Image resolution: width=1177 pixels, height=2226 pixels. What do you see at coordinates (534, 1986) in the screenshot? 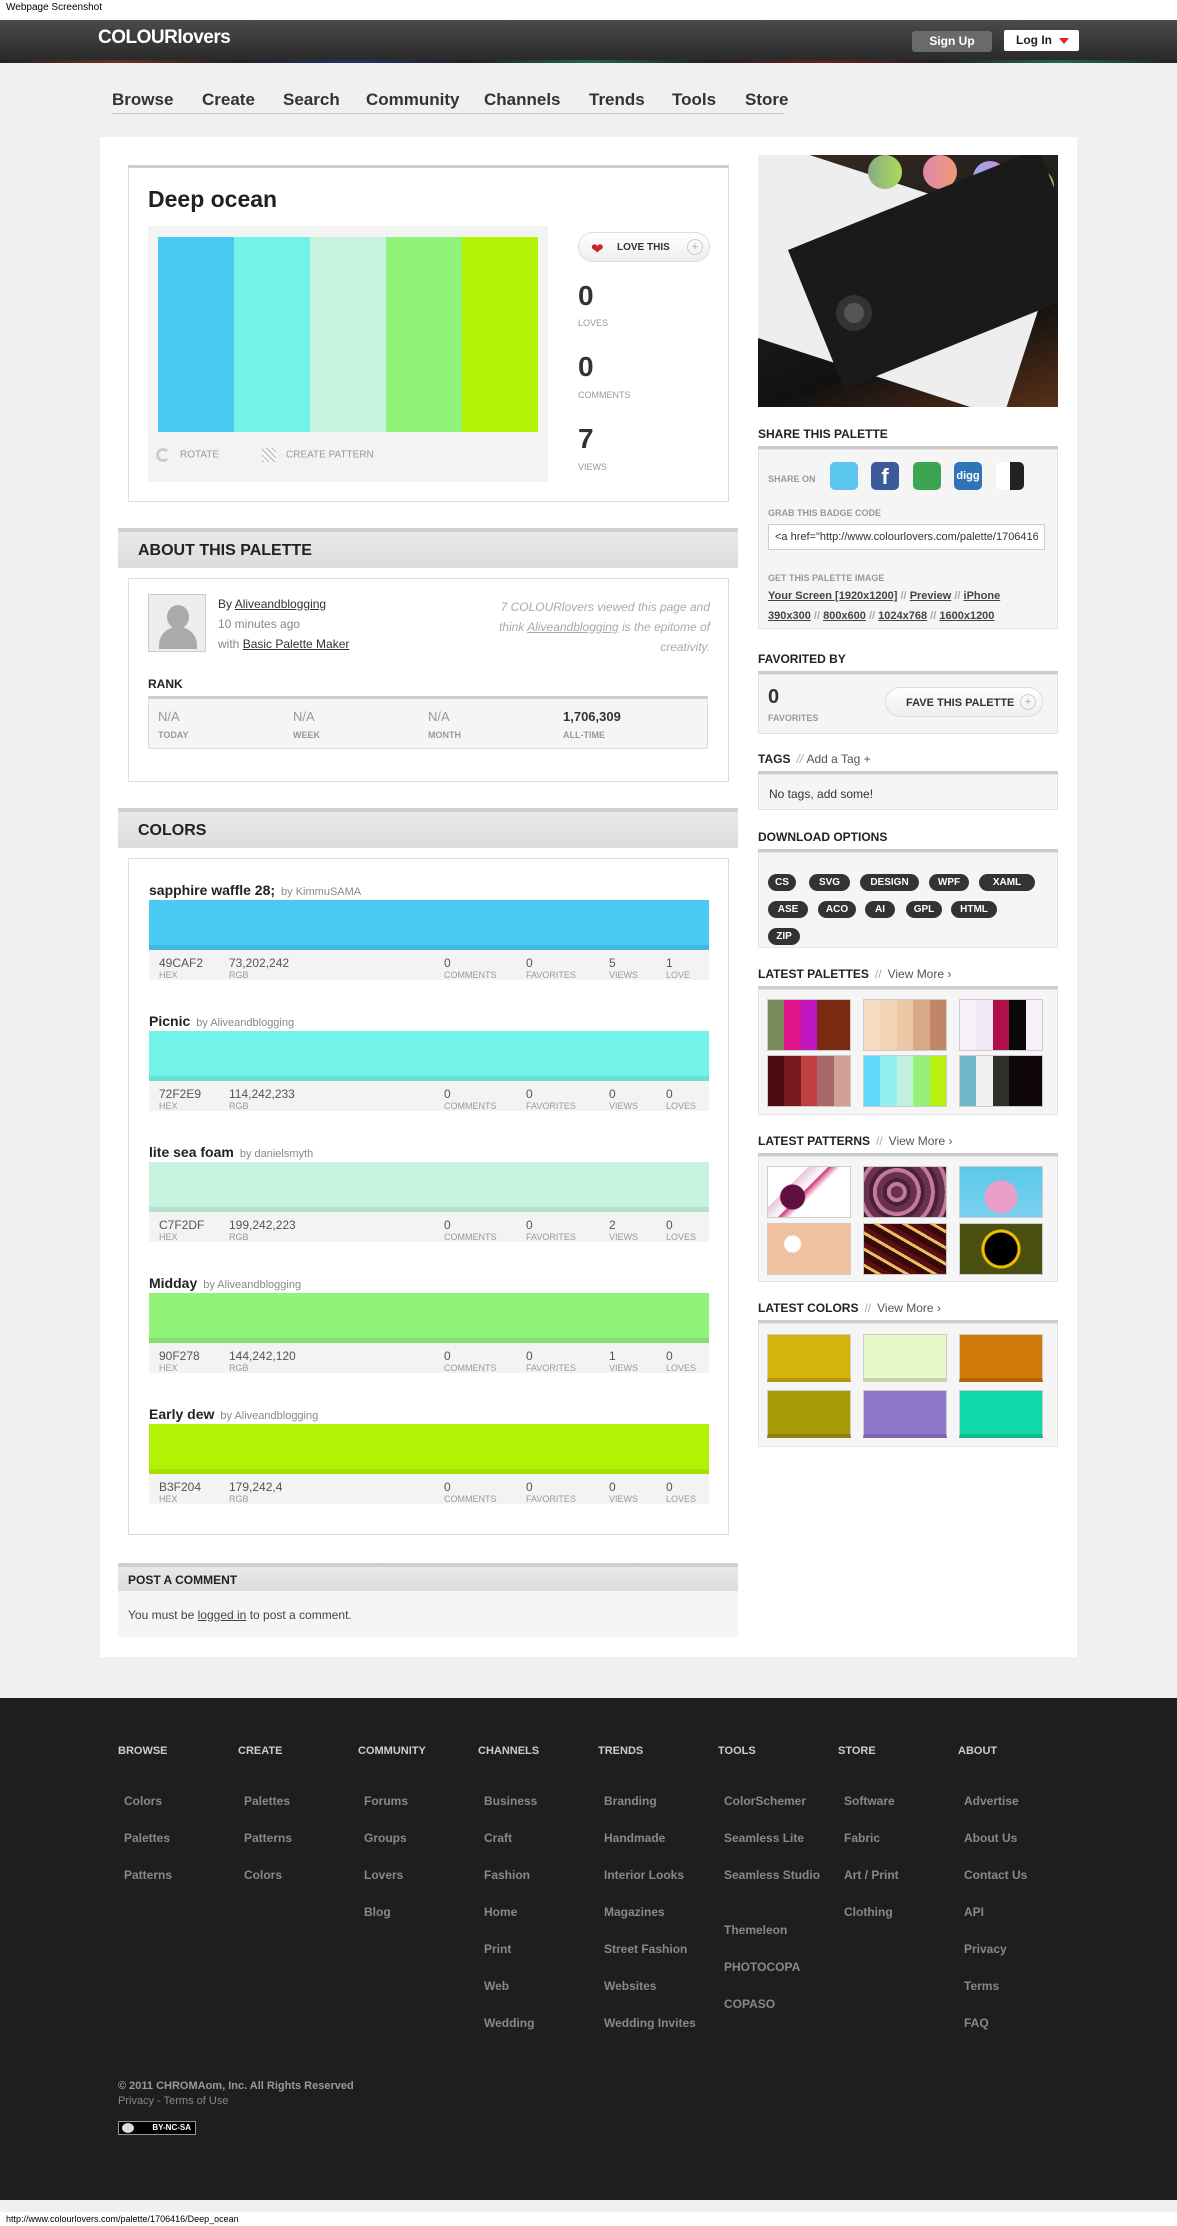
I see `footer-link: Web` at bounding box center [534, 1986].